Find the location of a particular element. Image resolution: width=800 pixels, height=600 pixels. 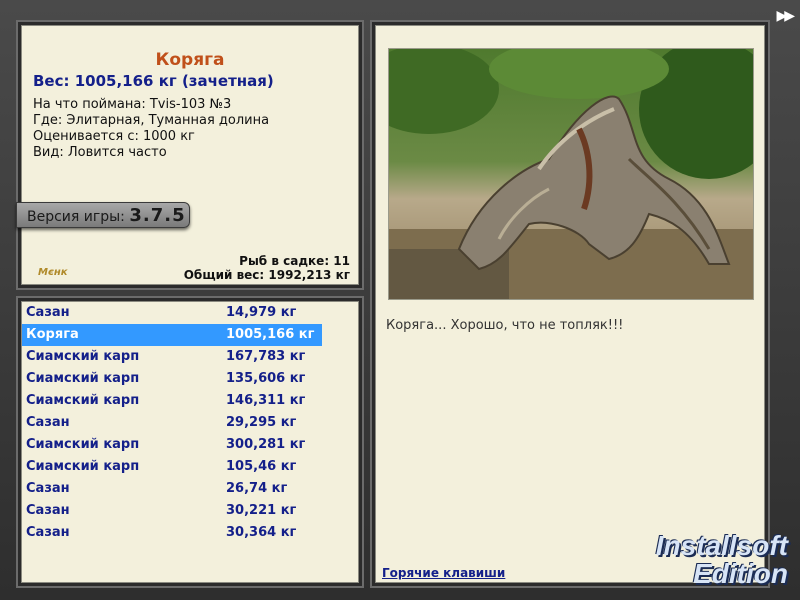

total-weight: Общий вес: 1992,213 кг is located at coordinates (266, 275).